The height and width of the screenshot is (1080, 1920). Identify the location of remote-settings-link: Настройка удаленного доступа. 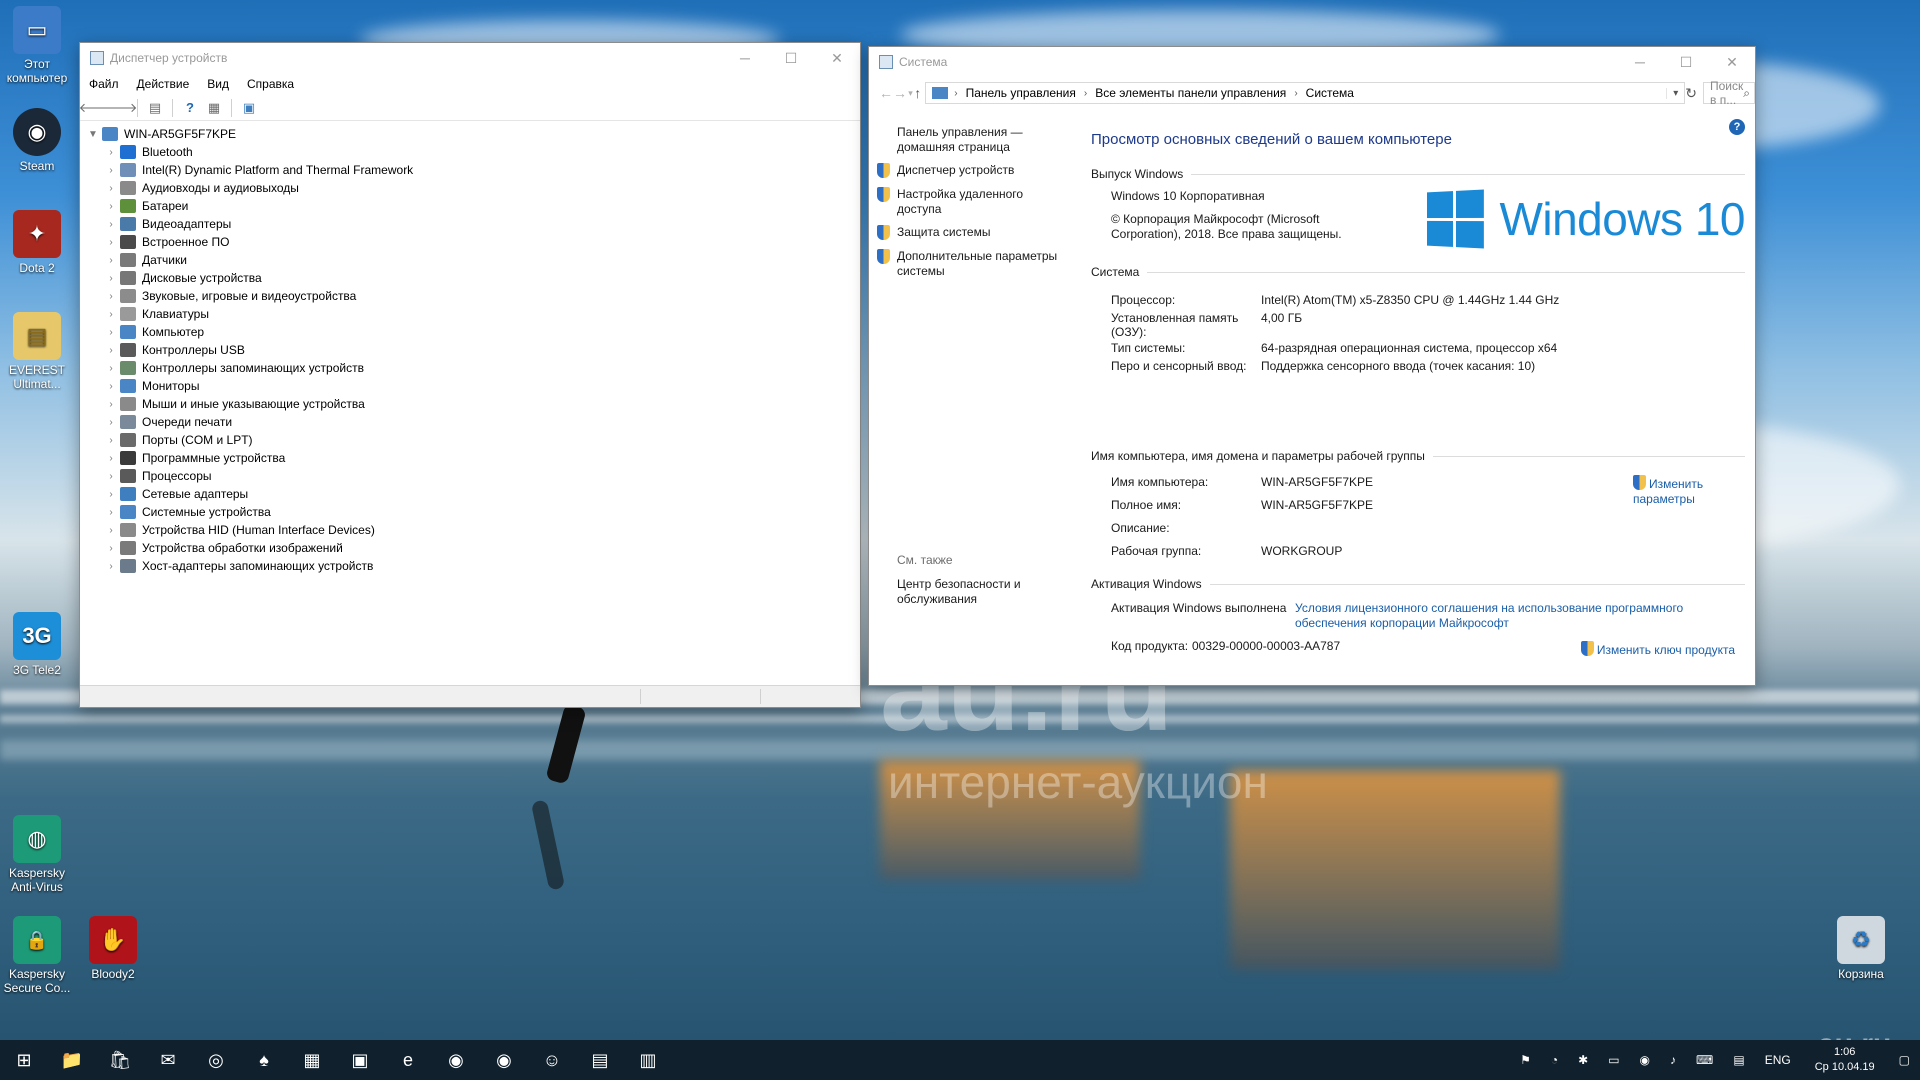
(957, 202).